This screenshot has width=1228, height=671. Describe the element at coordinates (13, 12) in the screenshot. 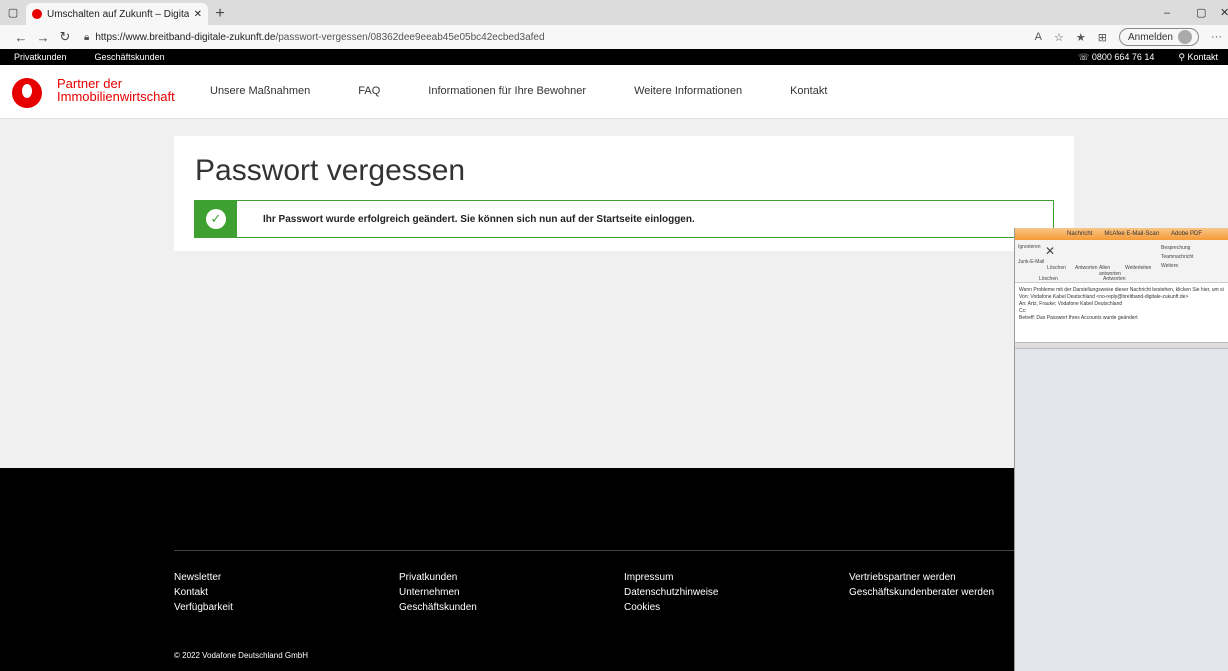

I see `window-menu-icon: ▢` at that location.